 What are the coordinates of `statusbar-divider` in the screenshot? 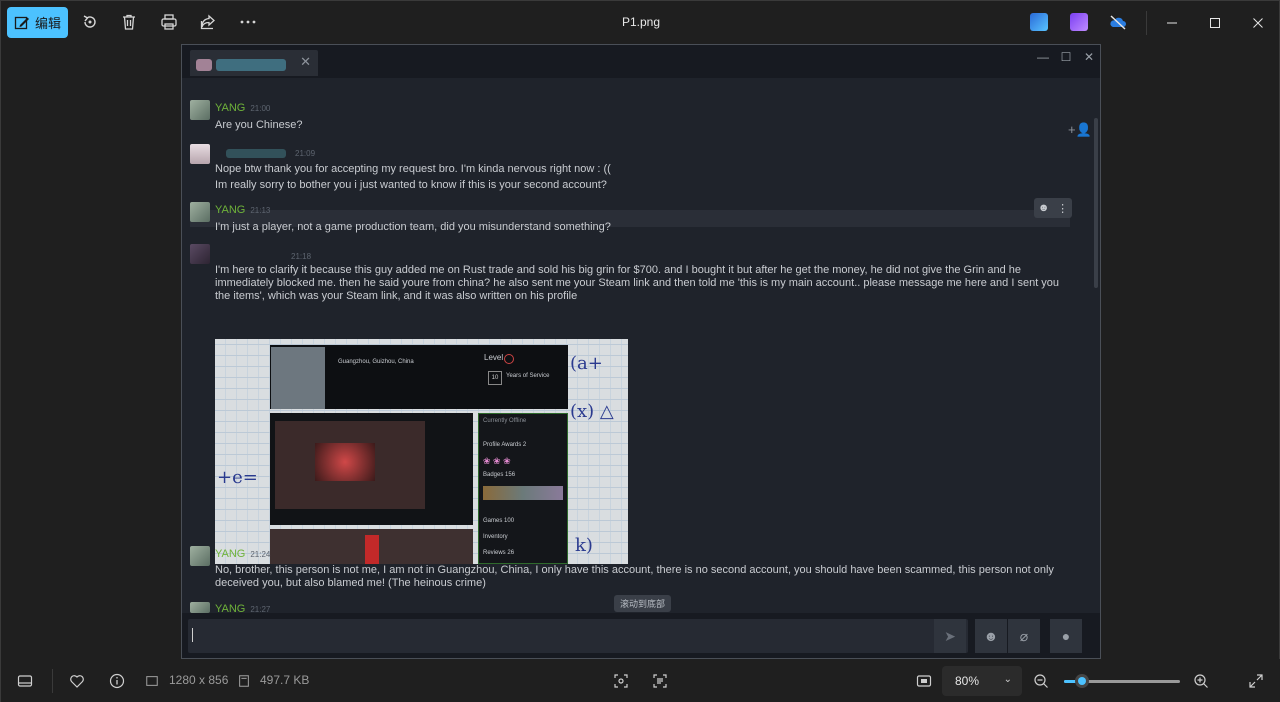 It's located at (52, 681).